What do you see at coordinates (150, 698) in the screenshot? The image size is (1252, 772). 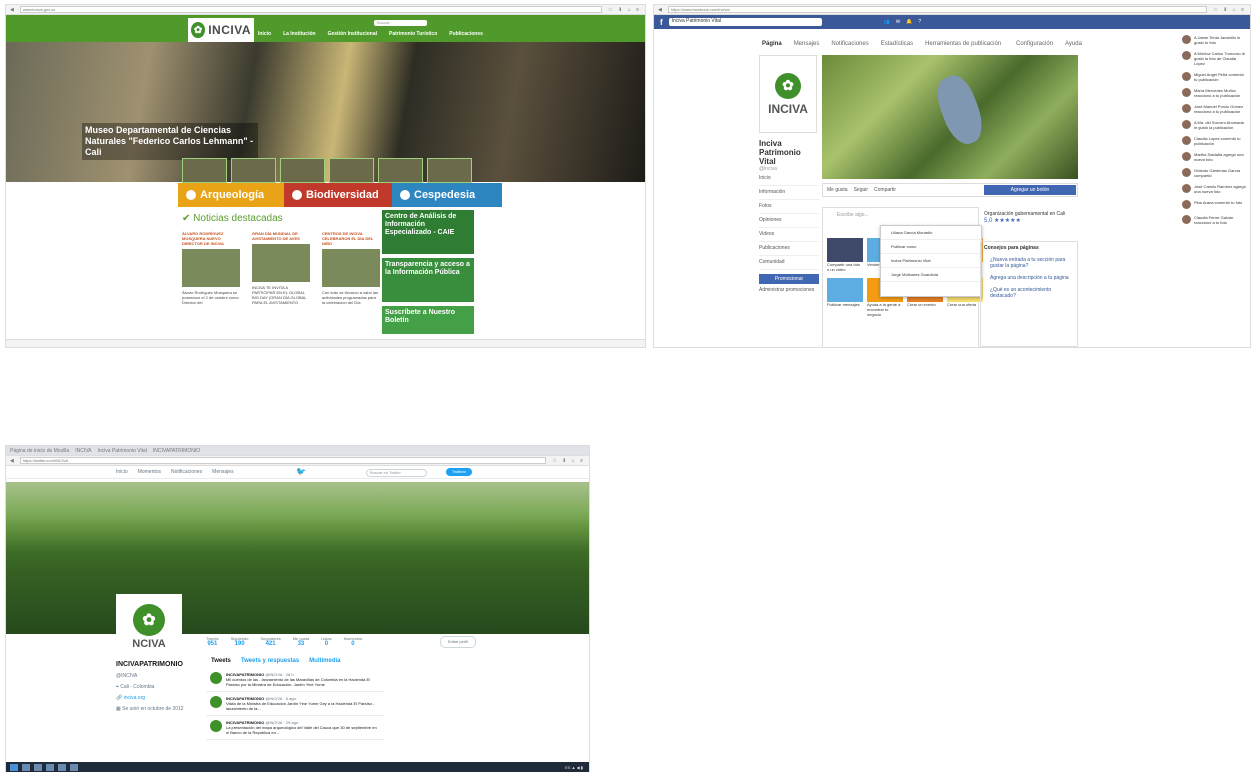 I see `profile-website: 🔗 inciva.org` at bounding box center [150, 698].